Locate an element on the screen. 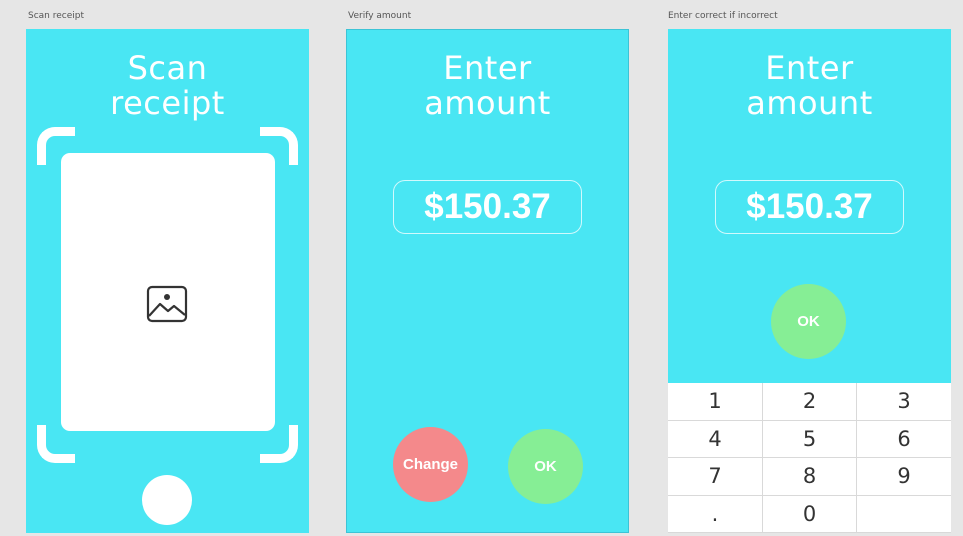  frame-label-scan-receipt: Scan receipt is located at coordinates (56, 16).